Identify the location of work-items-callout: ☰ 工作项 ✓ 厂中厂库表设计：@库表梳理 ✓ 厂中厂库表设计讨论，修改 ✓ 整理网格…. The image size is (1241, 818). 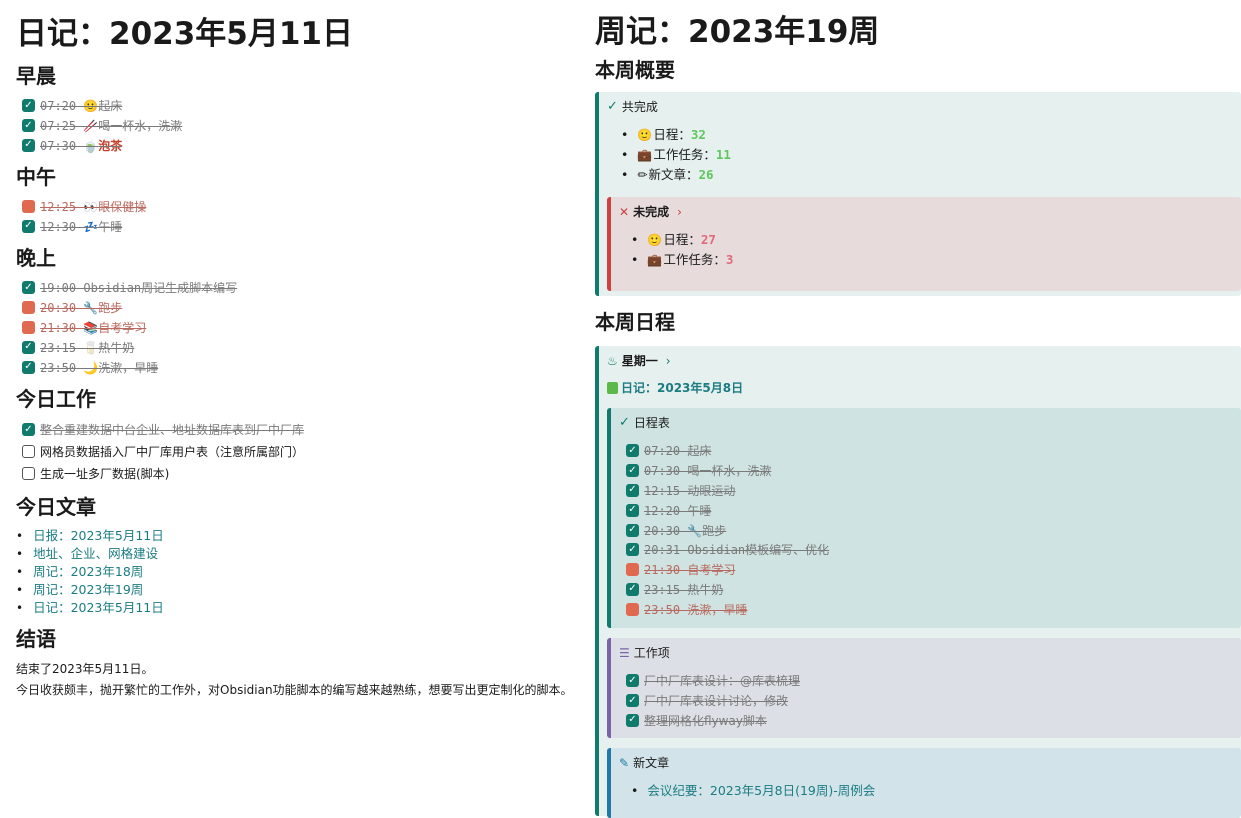
(924, 688).